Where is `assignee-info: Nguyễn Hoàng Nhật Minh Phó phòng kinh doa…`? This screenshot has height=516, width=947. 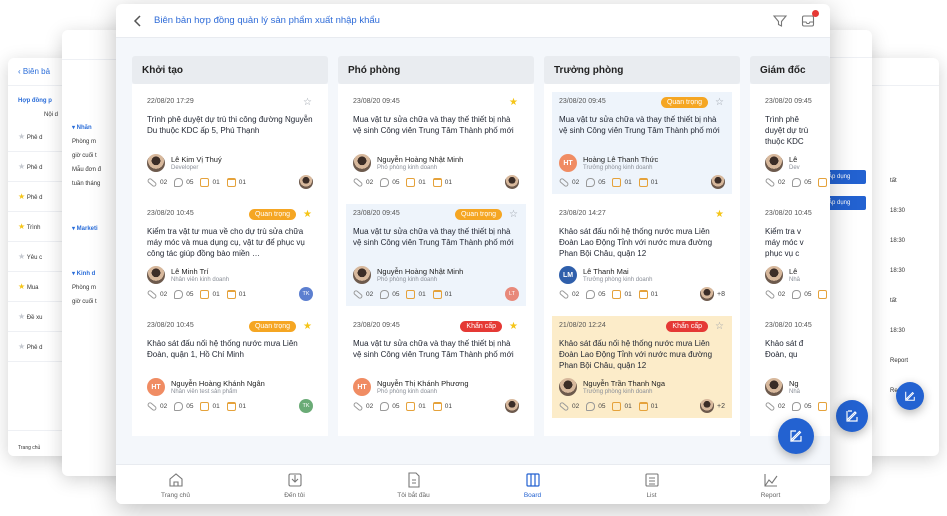 assignee-info: Nguyễn Hoàng Nhật Minh Phó phòng kinh doa… is located at coordinates (420, 275).